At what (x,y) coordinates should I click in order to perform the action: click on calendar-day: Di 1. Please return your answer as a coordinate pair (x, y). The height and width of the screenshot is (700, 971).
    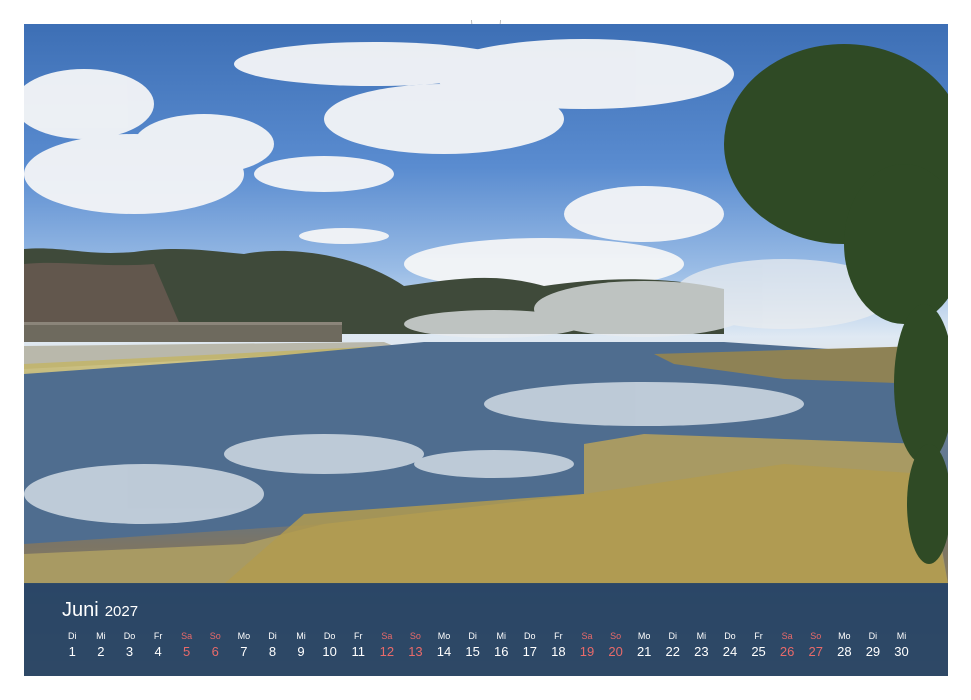
    Looking at the image, I should click on (72, 647).